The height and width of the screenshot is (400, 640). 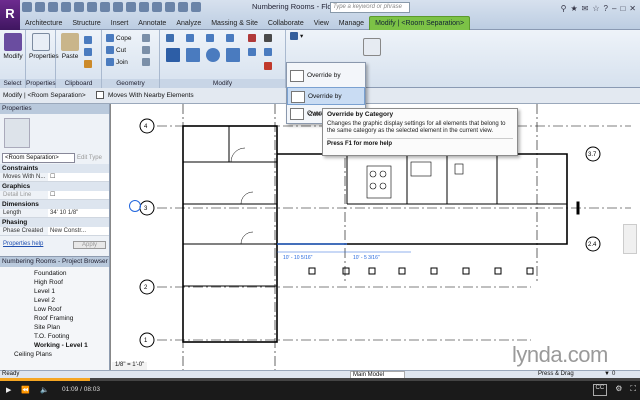 I want to click on cut-button: Cut, so click(x=116, y=50).